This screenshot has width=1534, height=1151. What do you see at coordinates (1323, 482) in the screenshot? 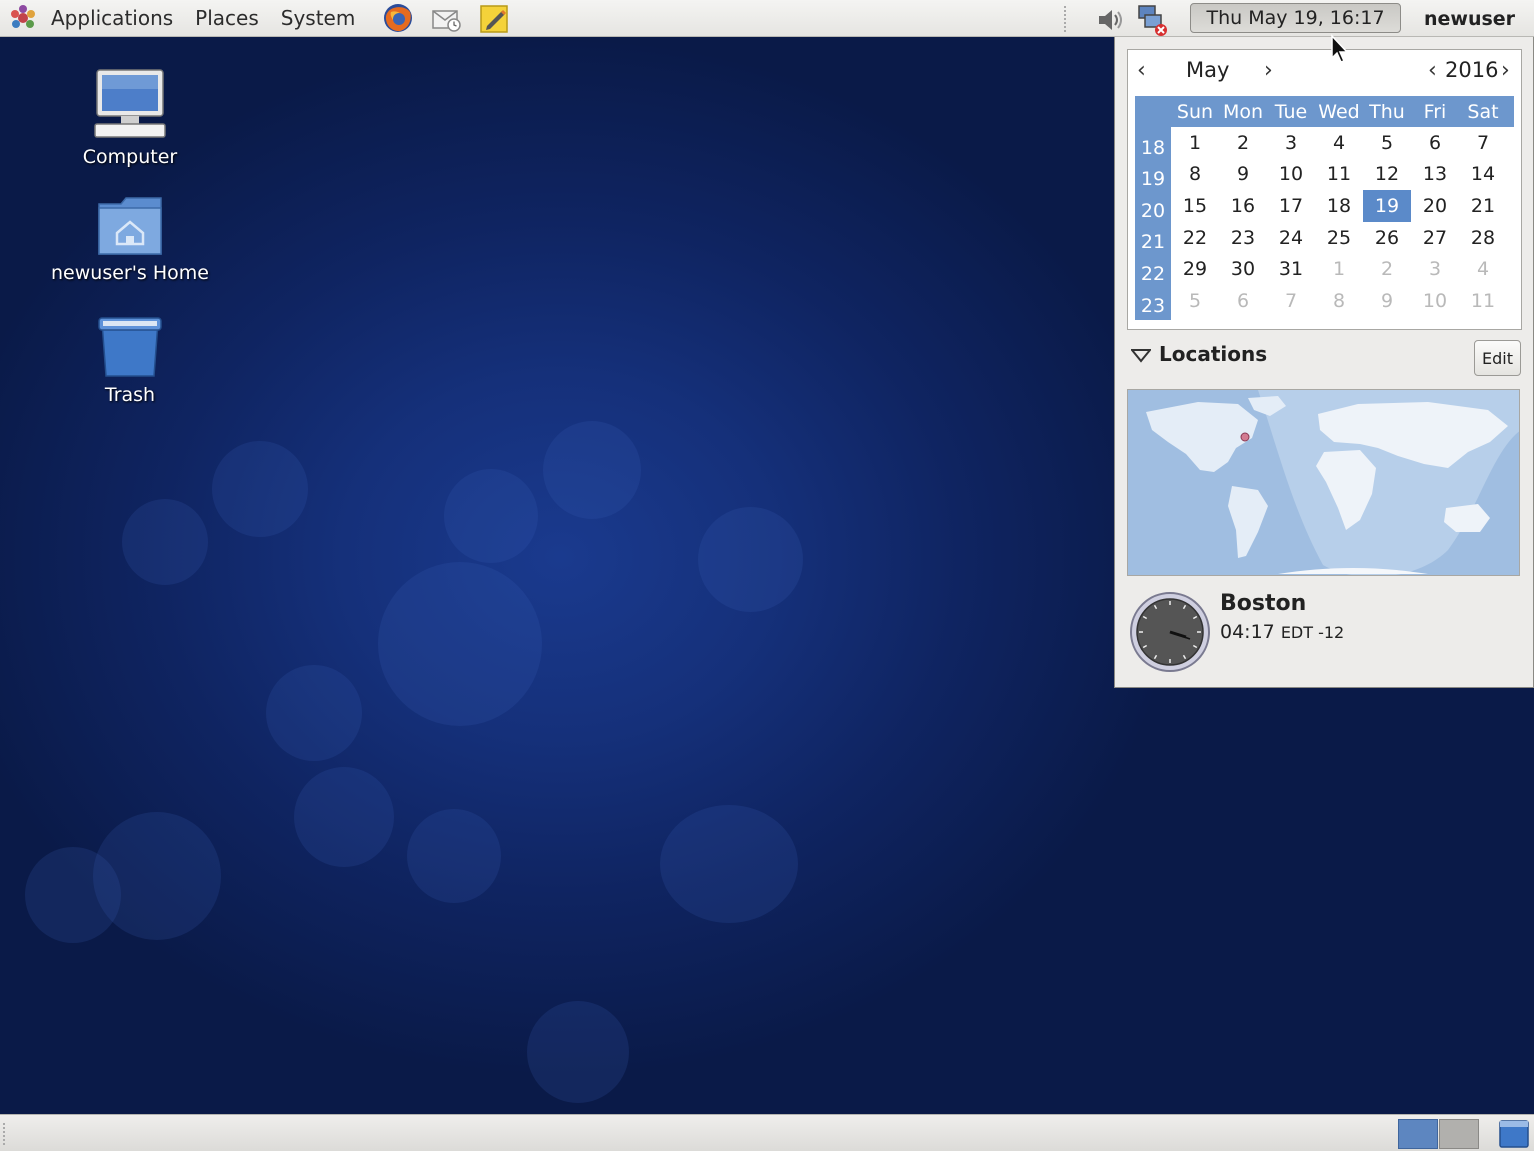
I see `world-map` at bounding box center [1323, 482].